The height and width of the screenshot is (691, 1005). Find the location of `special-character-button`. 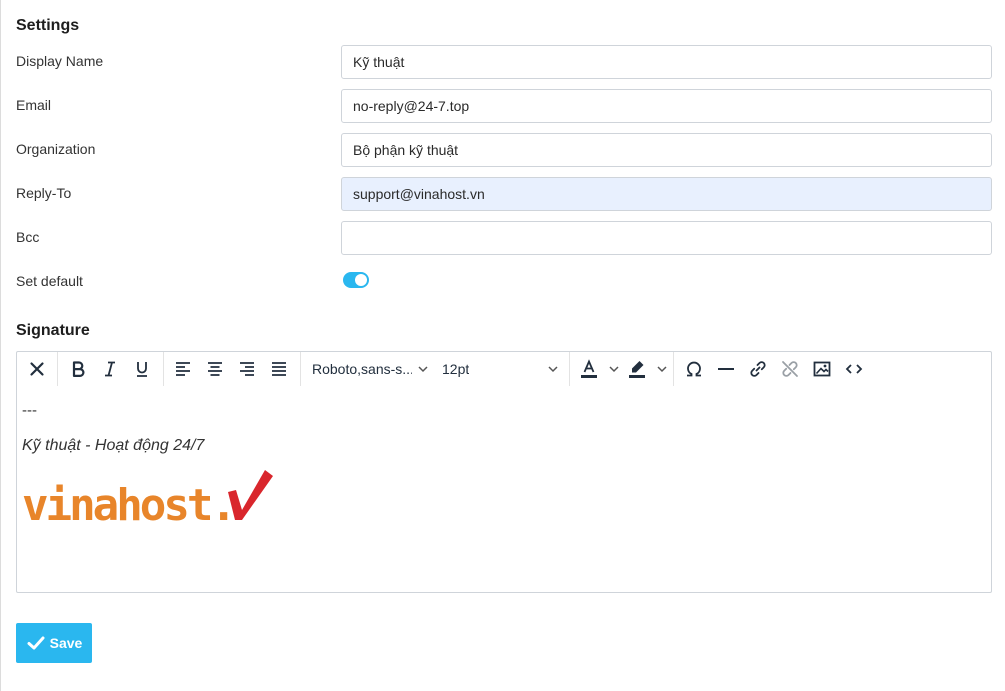

special-character-button is located at coordinates (694, 369).